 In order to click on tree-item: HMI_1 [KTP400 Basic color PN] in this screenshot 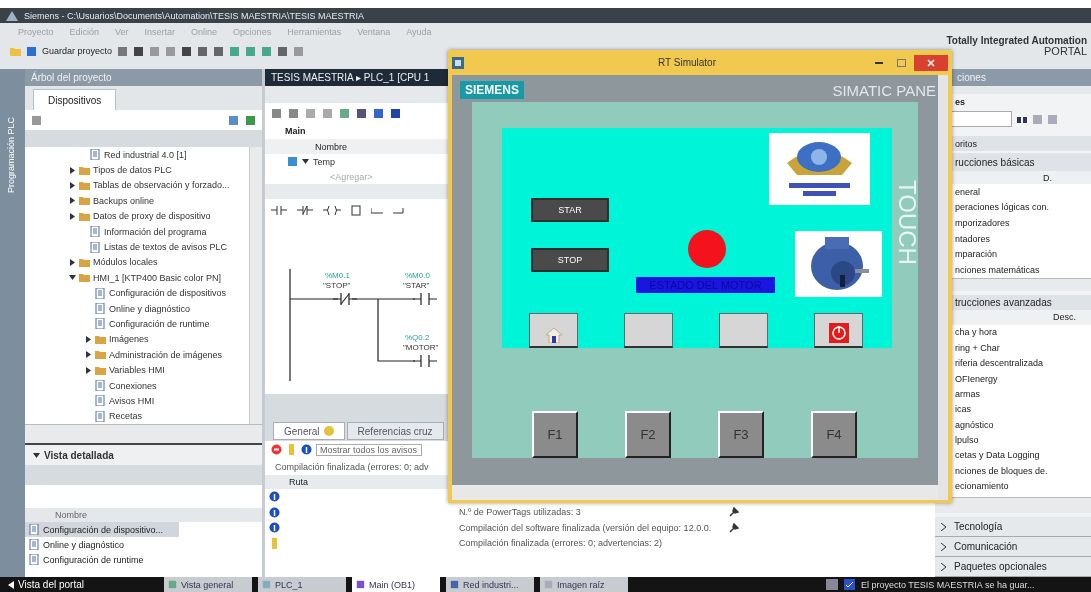, I will do `click(157, 277)`.